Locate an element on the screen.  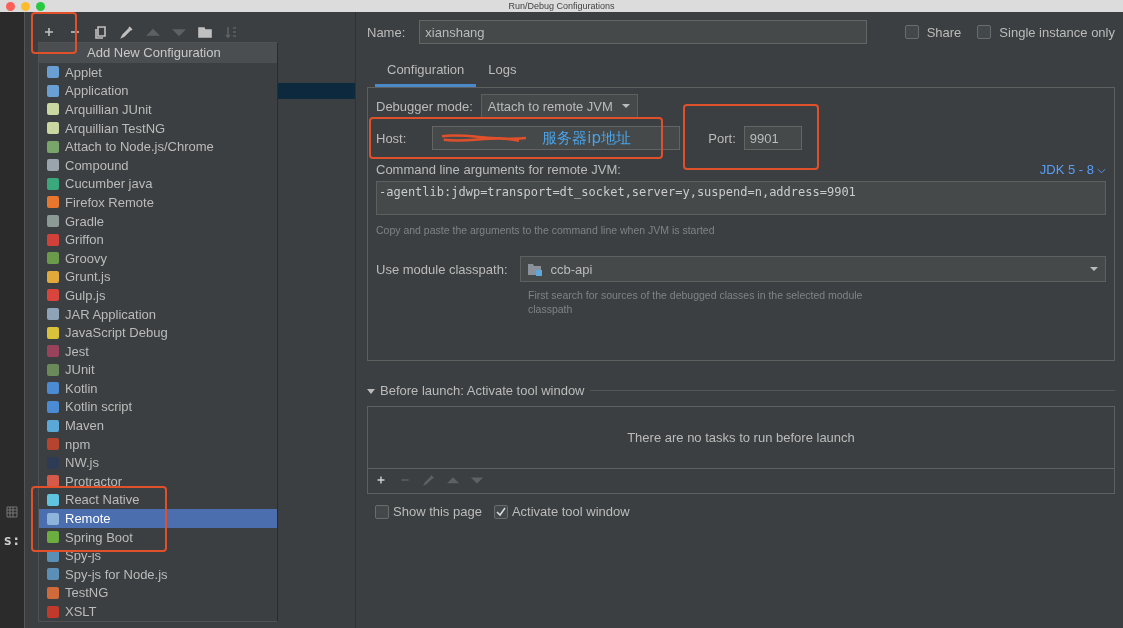
menu-item: JAR Application is located at coordinates (158, 314).